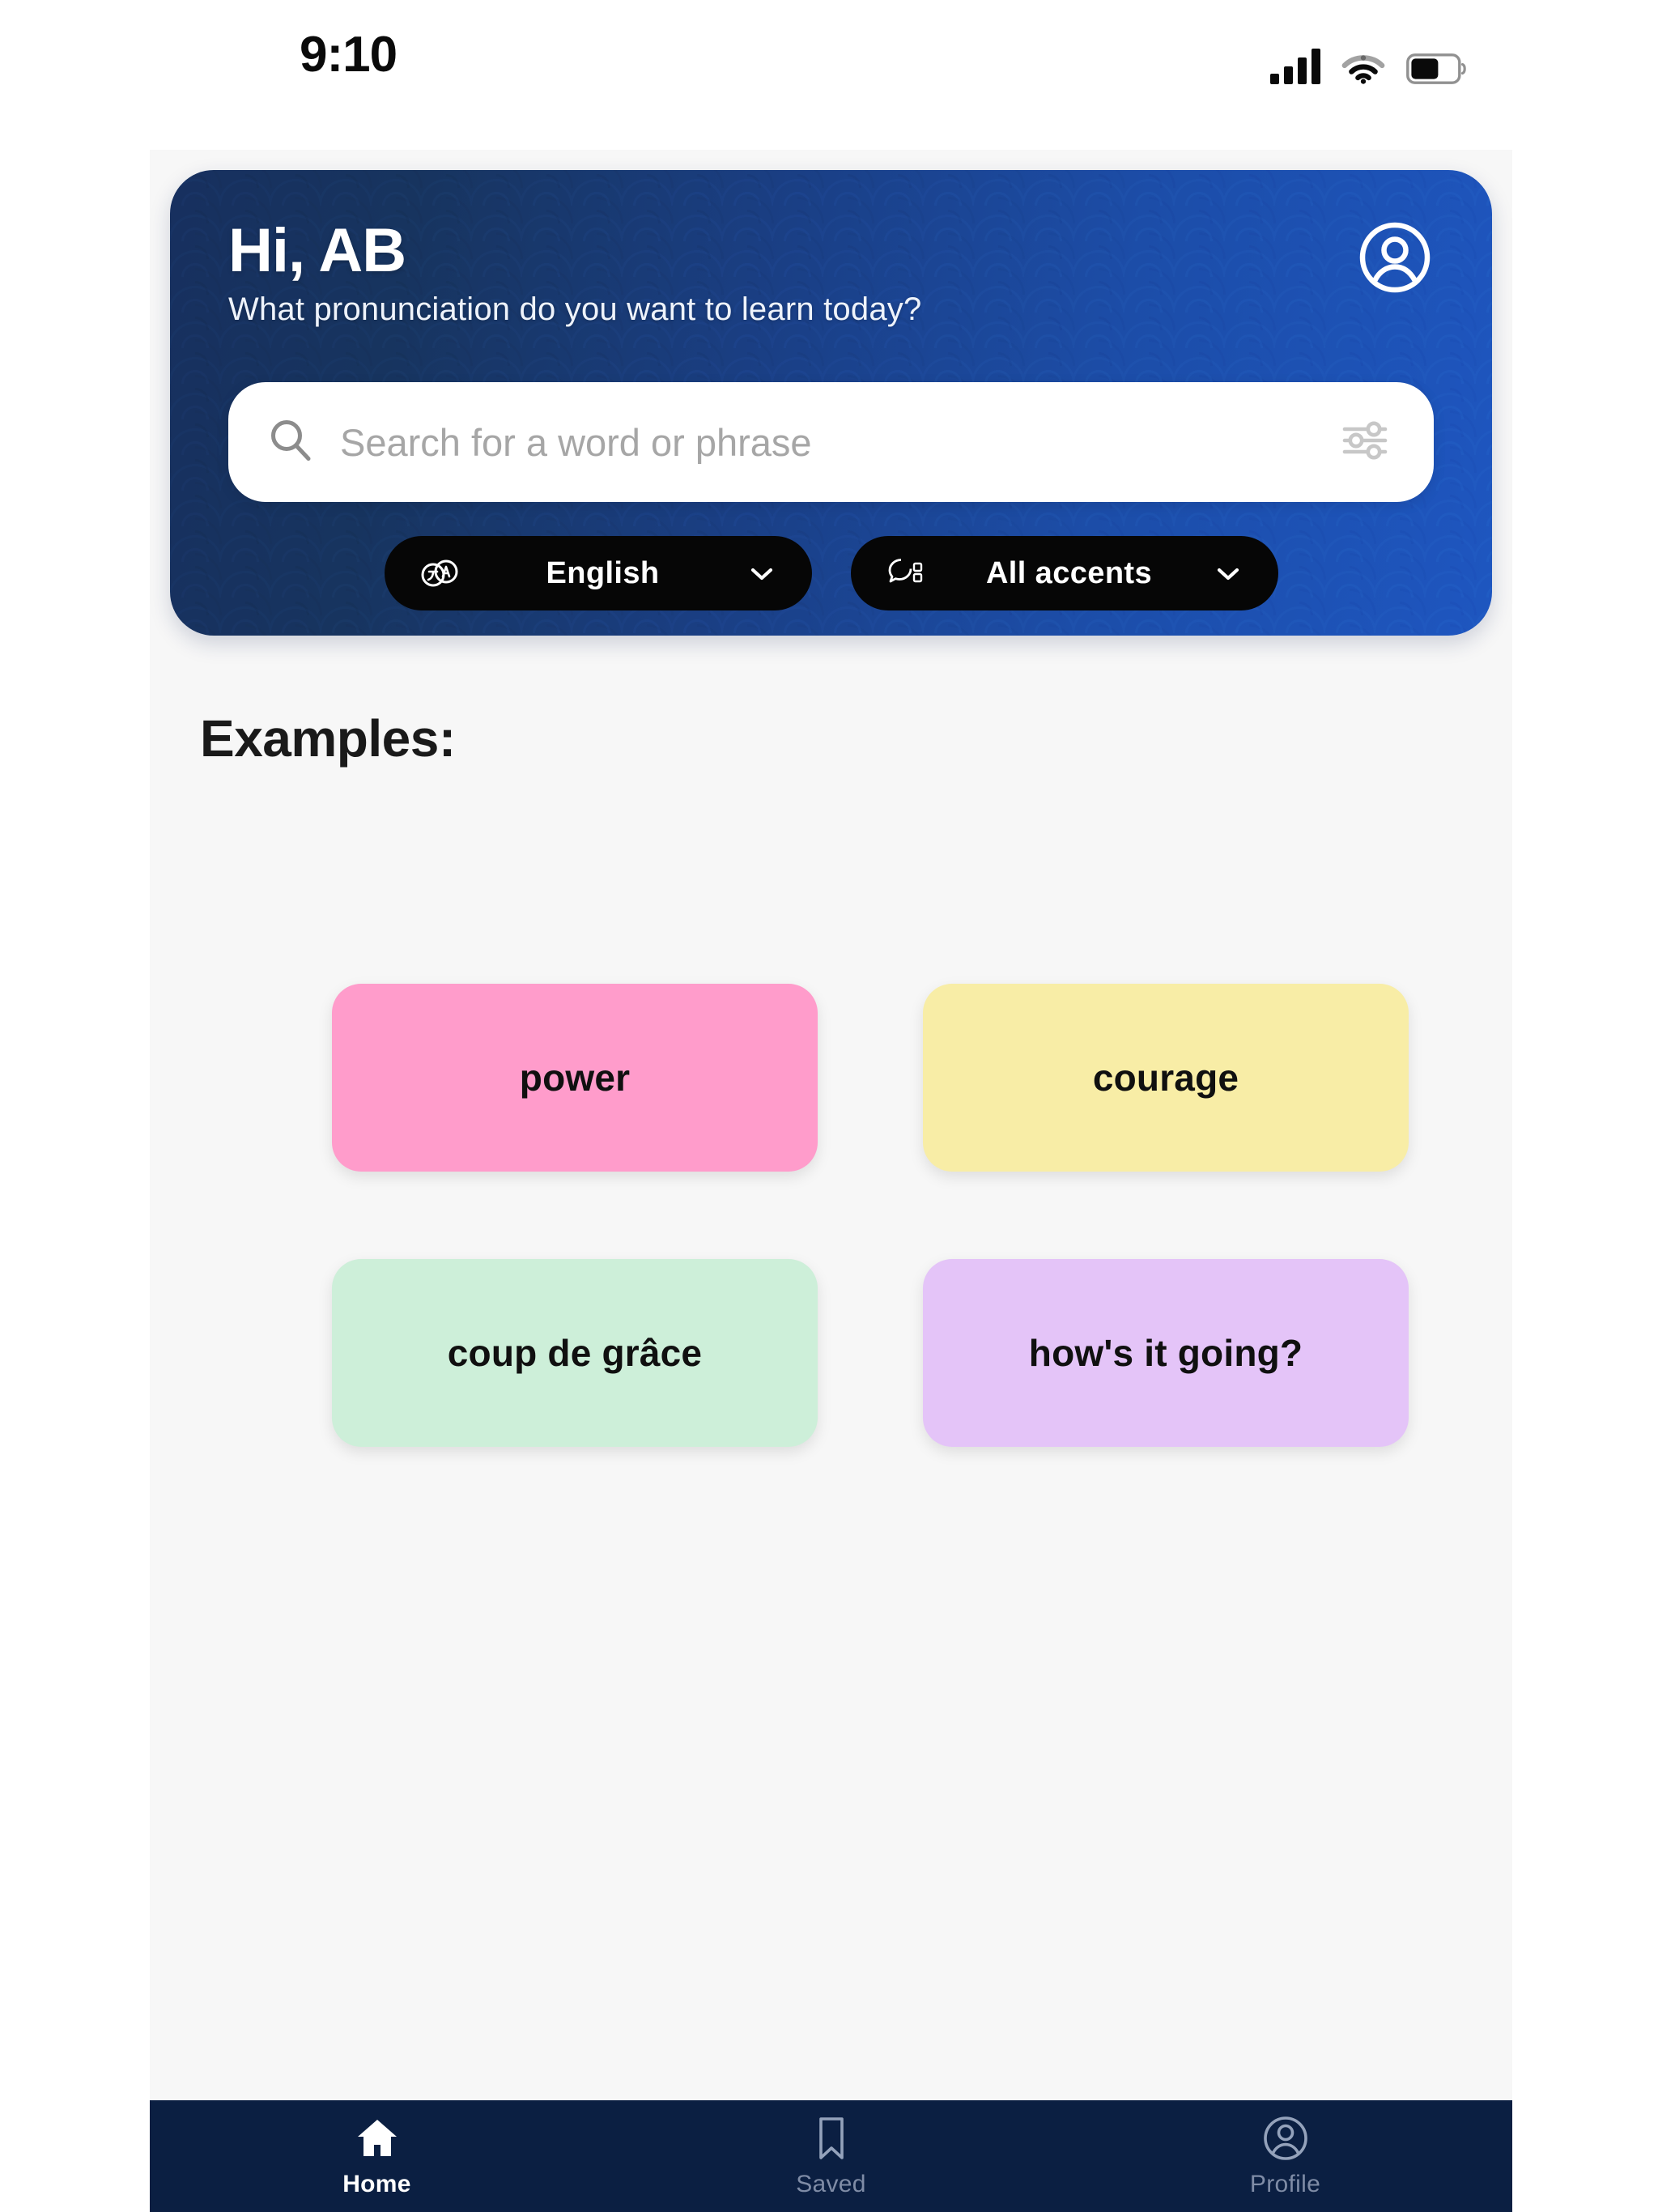 Image resolution: width=1658 pixels, height=2212 pixels. Describe the element at coordinates (1365, 443) in the screenshot. I see `filter-sliders-icon` at that location.